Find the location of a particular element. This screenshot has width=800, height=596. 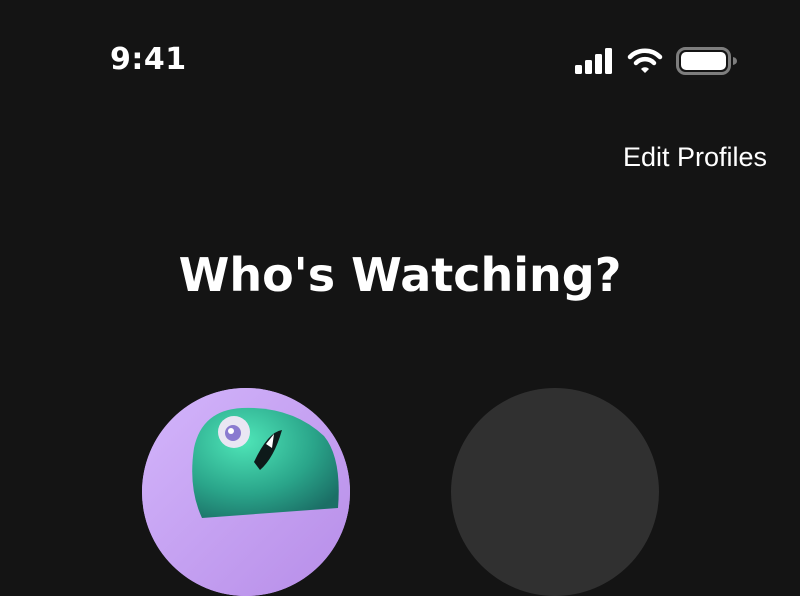

status-icons is located at coordinates (657, 60).